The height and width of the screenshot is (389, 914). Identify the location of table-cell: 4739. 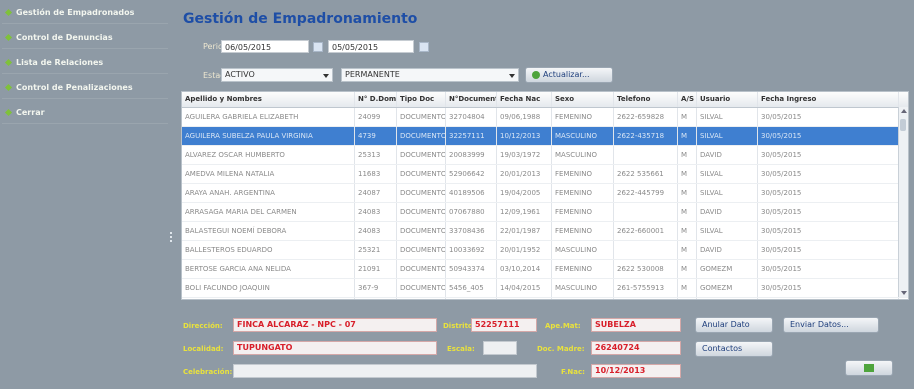
(376, 136).